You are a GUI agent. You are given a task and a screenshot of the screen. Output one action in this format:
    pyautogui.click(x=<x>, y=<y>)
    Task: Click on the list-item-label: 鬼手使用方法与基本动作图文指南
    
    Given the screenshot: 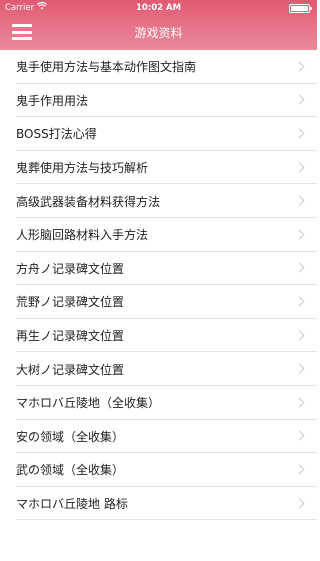 What is the action you would take?
    pyautogui.click(x=106, y=67)
    